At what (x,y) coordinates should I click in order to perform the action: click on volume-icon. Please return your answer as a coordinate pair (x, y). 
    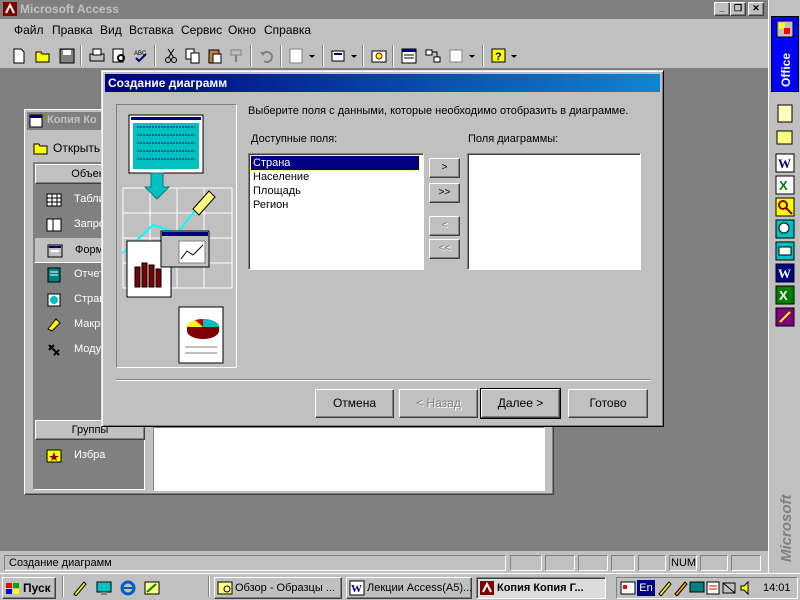
    Looking at the image, I should click on (747, 588).